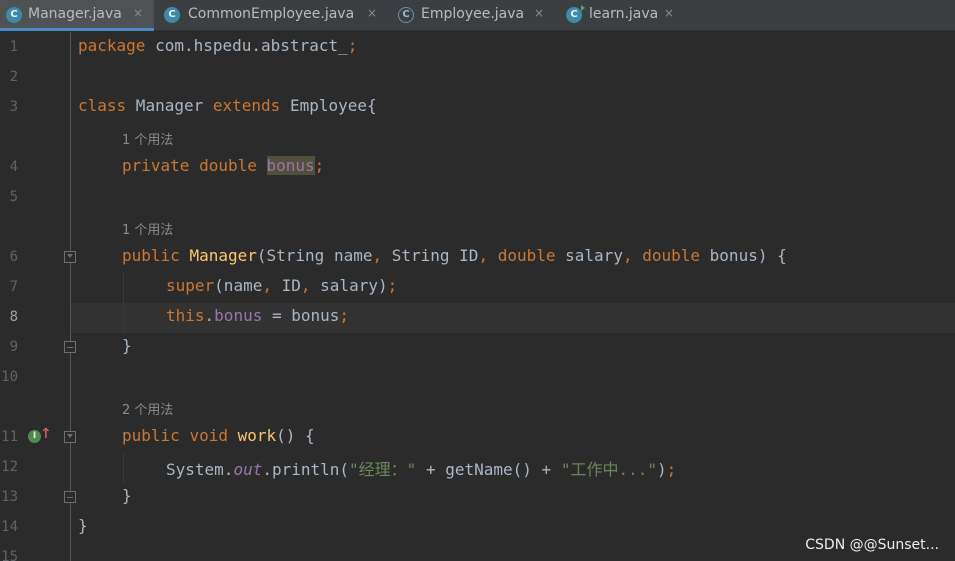 This screenshot has width=955, height=561. What do you see at coordinates (430, 255) in the screenshot?
I see `param: String ID` at bounding box center [430, 255].